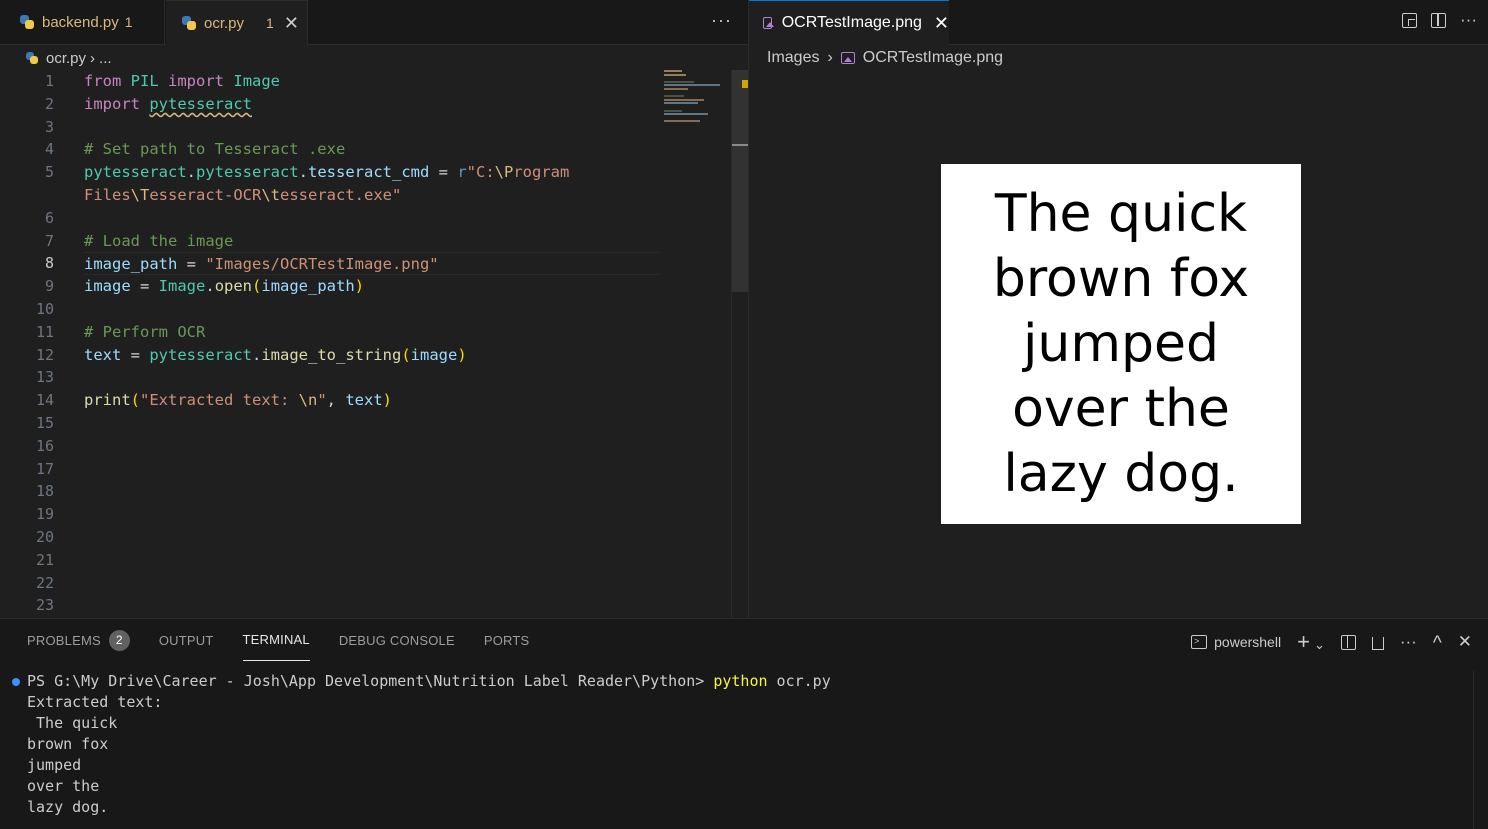 This screenshot has height=829, width=1488. I want to click on chevron-down-icon: ⌄, so click(1319, 644).